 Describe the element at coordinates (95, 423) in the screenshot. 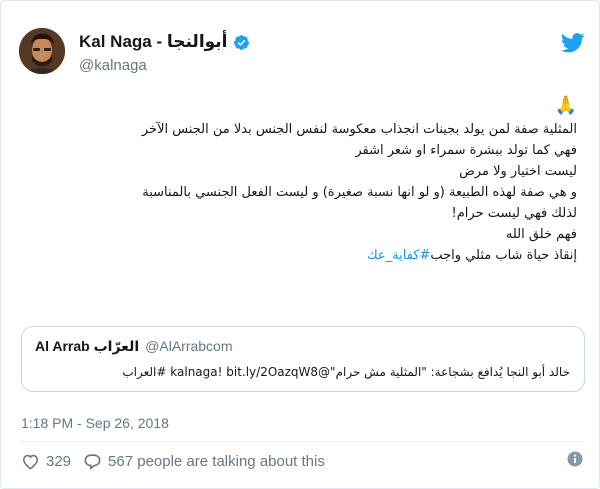

I see `tweet-timestamp: 1:18 PM - Sep 26, 2018` at that location.